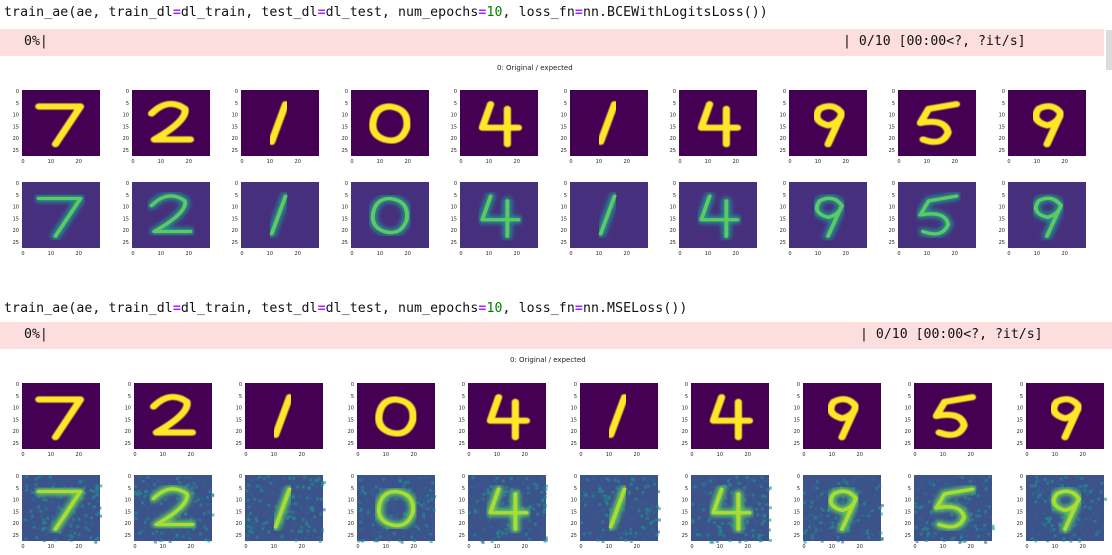  I want to click on y-tick-label: 10, so click(127, 501).